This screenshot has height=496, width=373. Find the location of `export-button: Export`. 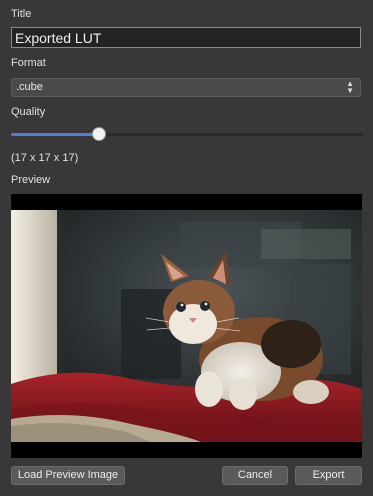

export-button: Export is located at coordinates (328, 475).